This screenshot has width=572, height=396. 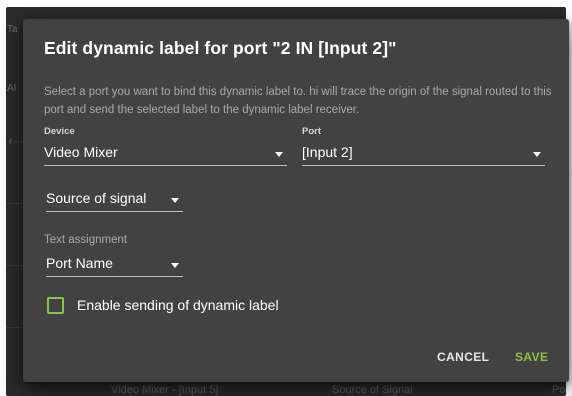 I want to click on text-assignment-select: Port Name, so click(x=114, y=265).